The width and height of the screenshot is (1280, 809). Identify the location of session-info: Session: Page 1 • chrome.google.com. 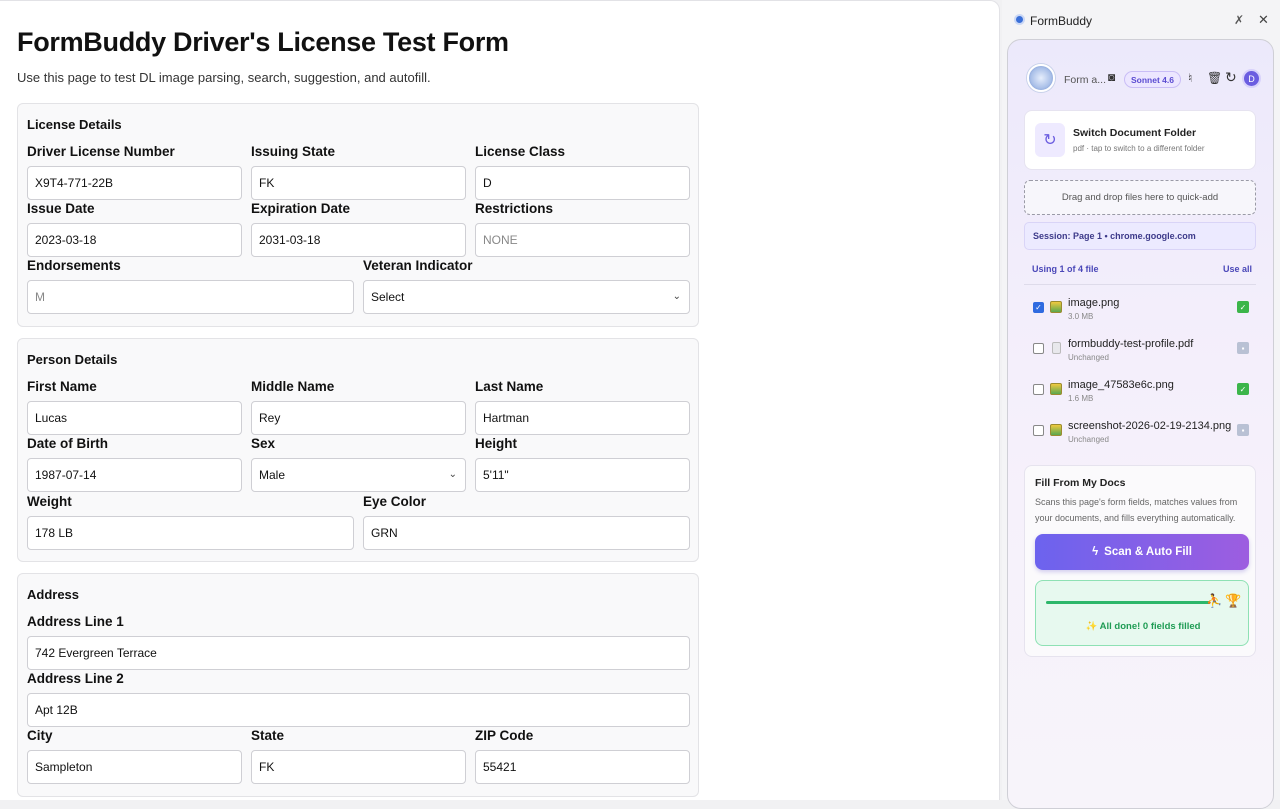
(1140, 236).